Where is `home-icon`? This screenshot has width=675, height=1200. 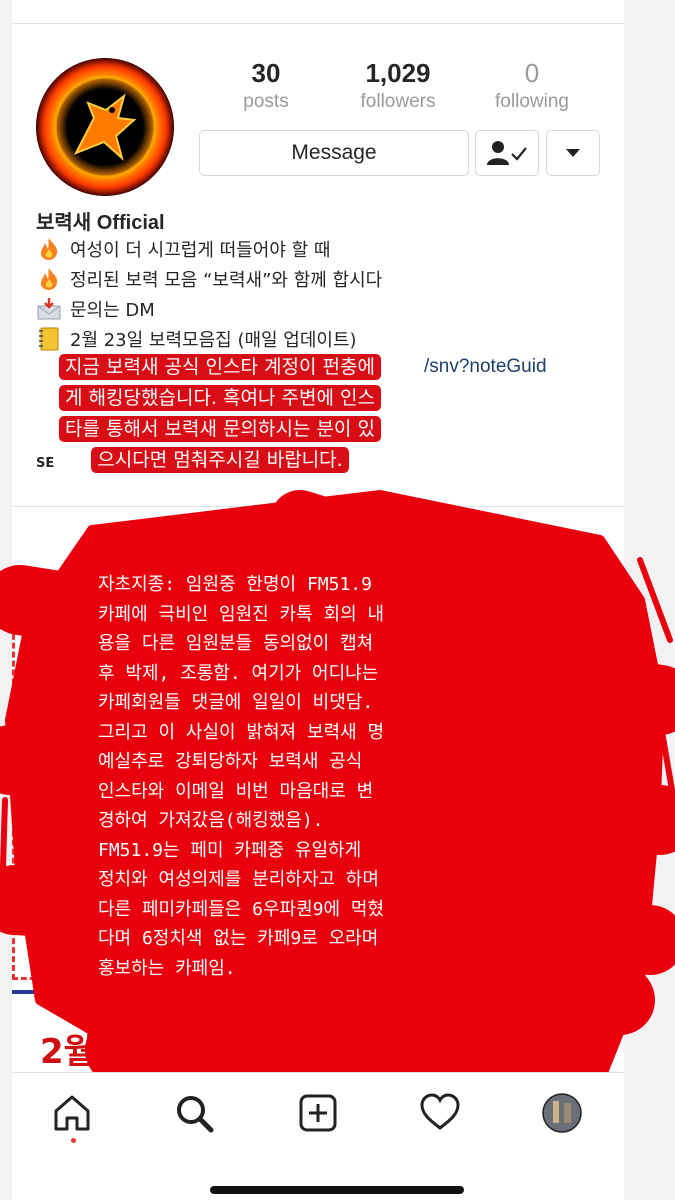 home-icon is located at coordinates (72, 1113).